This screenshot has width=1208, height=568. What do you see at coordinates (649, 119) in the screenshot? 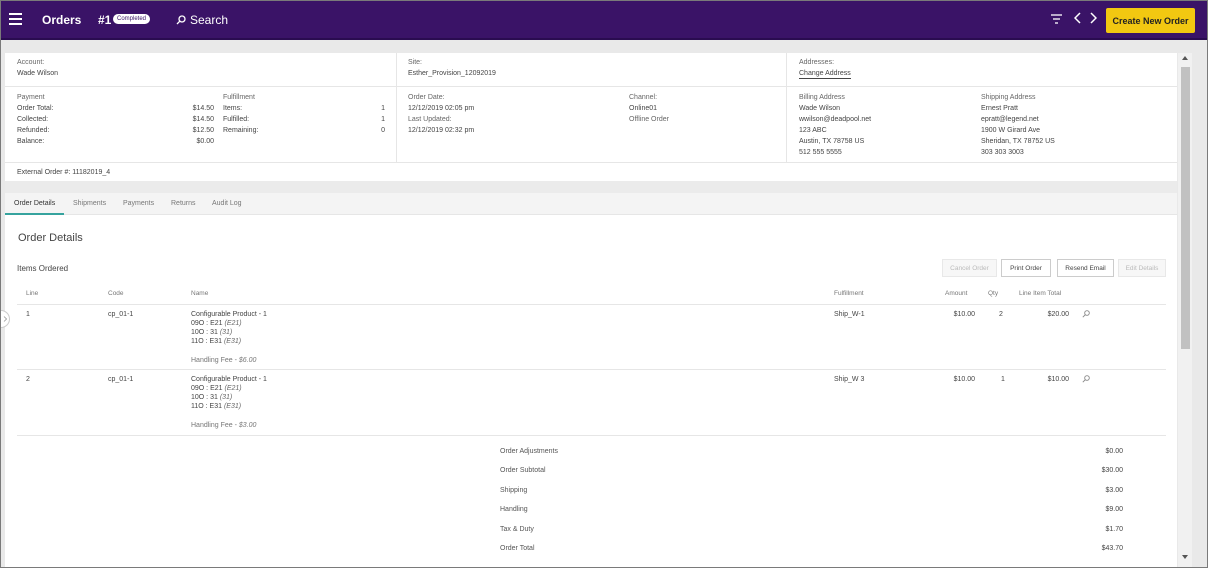
I see `channel-extra: Offline Order` at bounding box center [649, 119].